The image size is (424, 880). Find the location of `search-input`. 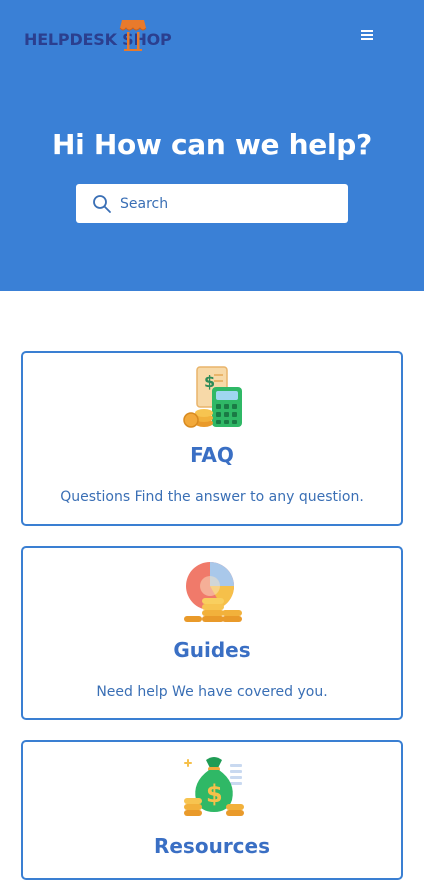

search-input is located at coordinates (229, 203).